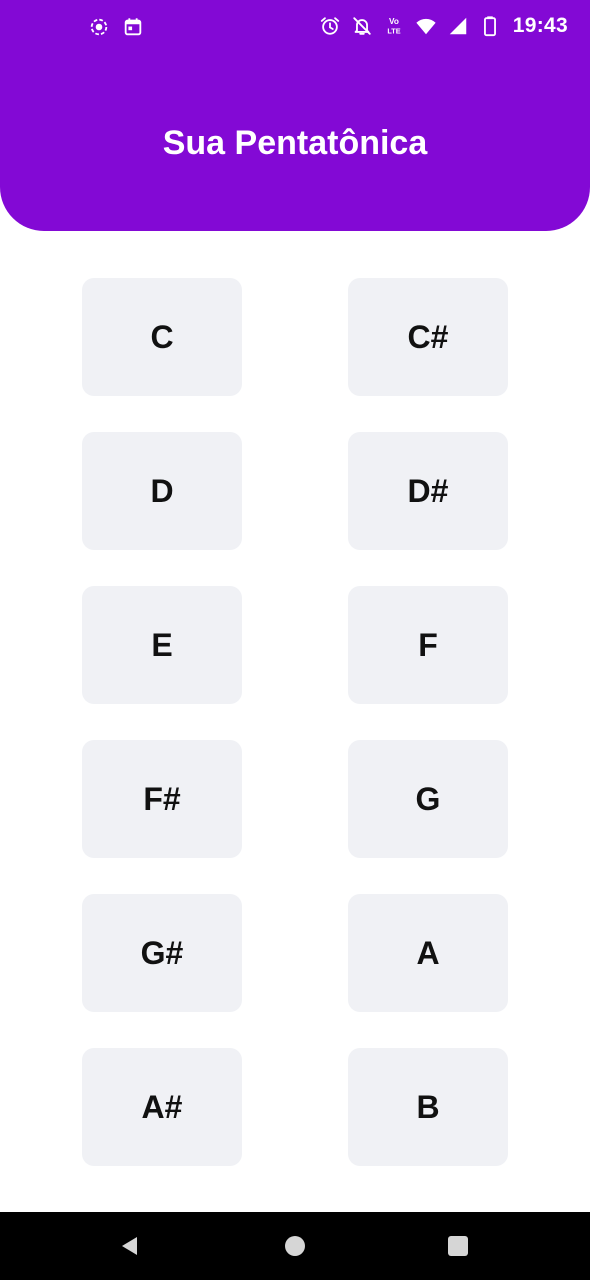 This screenshot has width=590, height=1280. Describe the element at coordinates (428, 799) in the screenshot. I see `note-button-g: G` at that location.